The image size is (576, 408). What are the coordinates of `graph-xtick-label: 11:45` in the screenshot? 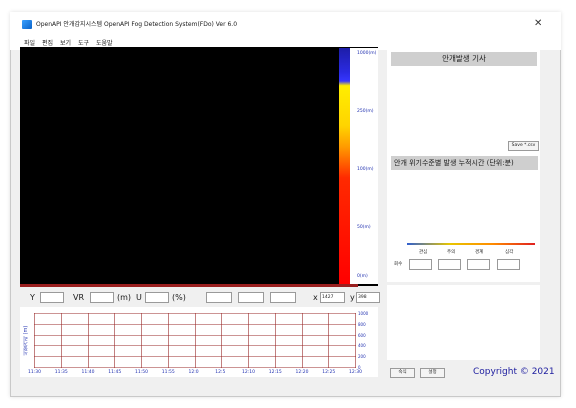 It's located at (115, 372).